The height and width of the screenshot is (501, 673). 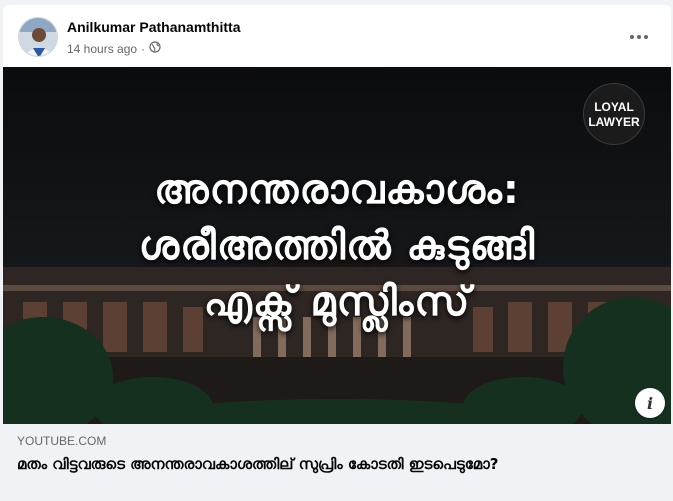 What do you see at coordinates (639, 37) in the screenshot?
I see `more-options-icon` at bounding box center [639, 37].